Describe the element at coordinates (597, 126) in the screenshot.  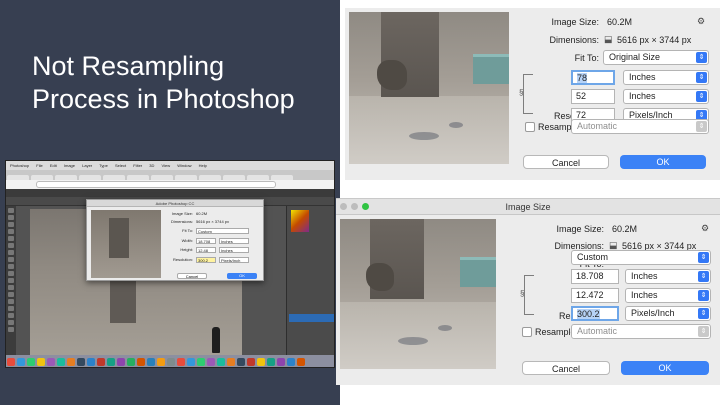
I see `resample-value: Automatic` at that location.